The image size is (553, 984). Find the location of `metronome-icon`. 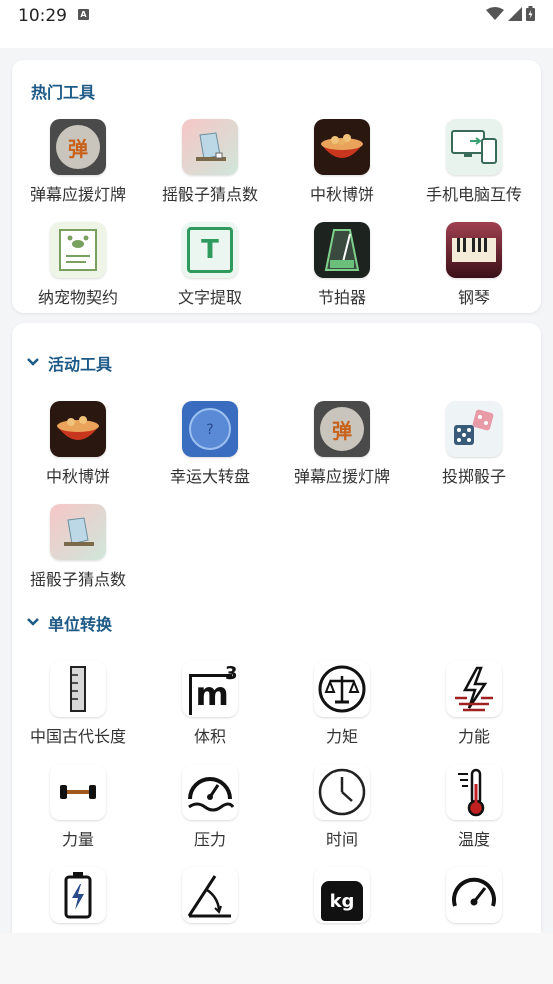

metronome-icon is located at coordinates (342, 250).